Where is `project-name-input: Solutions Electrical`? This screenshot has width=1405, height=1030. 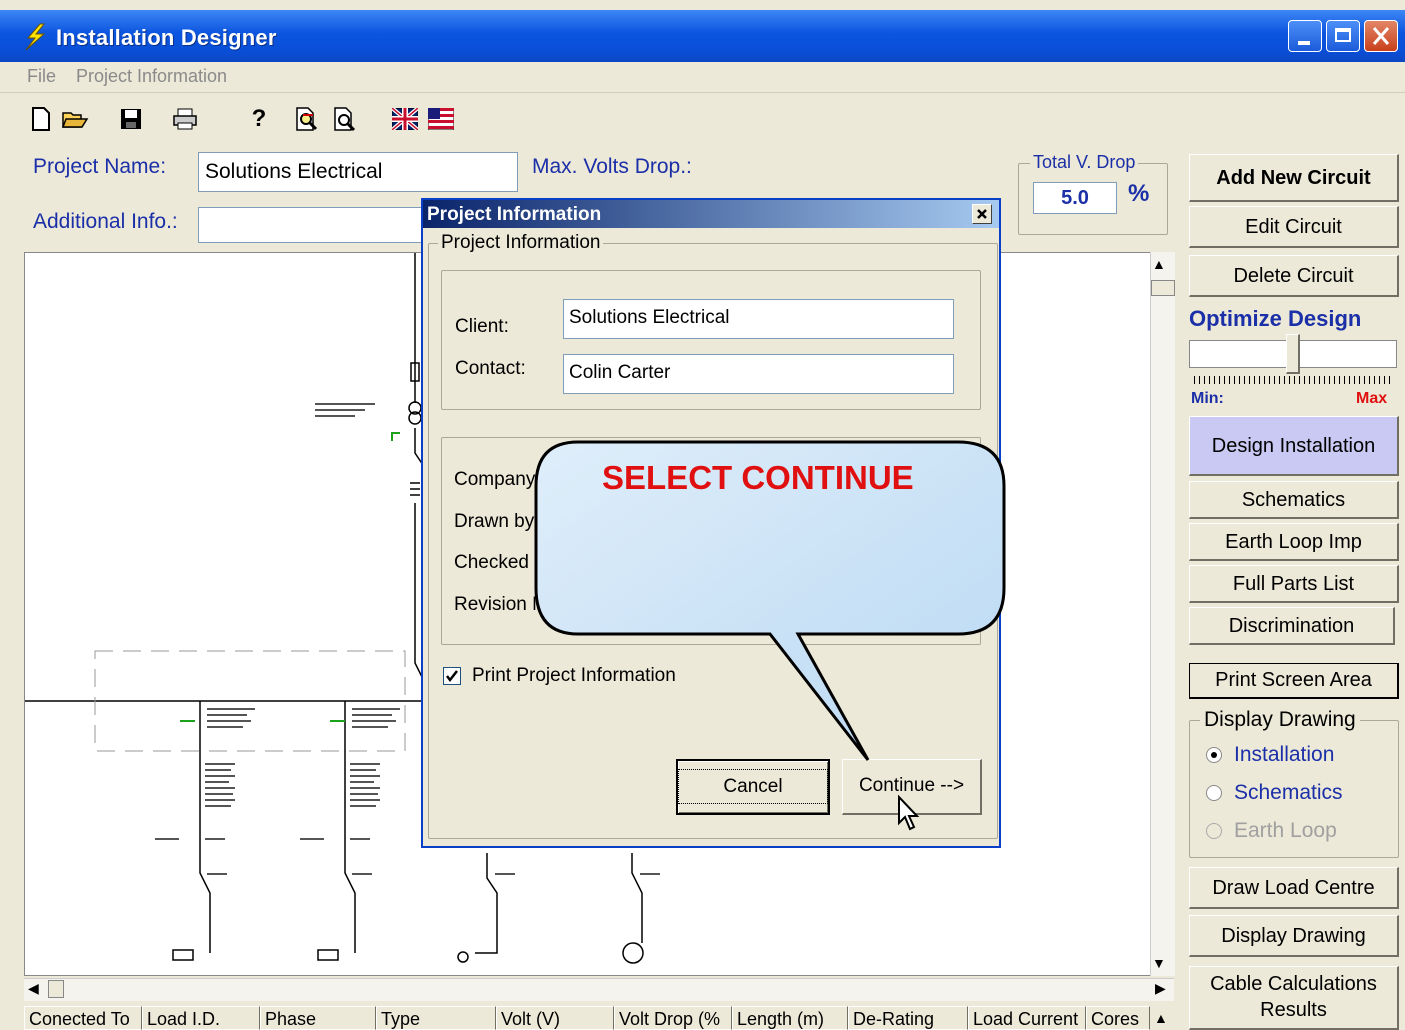
project-name-input: Solutions Electrical is located at coordinates (358, 172).